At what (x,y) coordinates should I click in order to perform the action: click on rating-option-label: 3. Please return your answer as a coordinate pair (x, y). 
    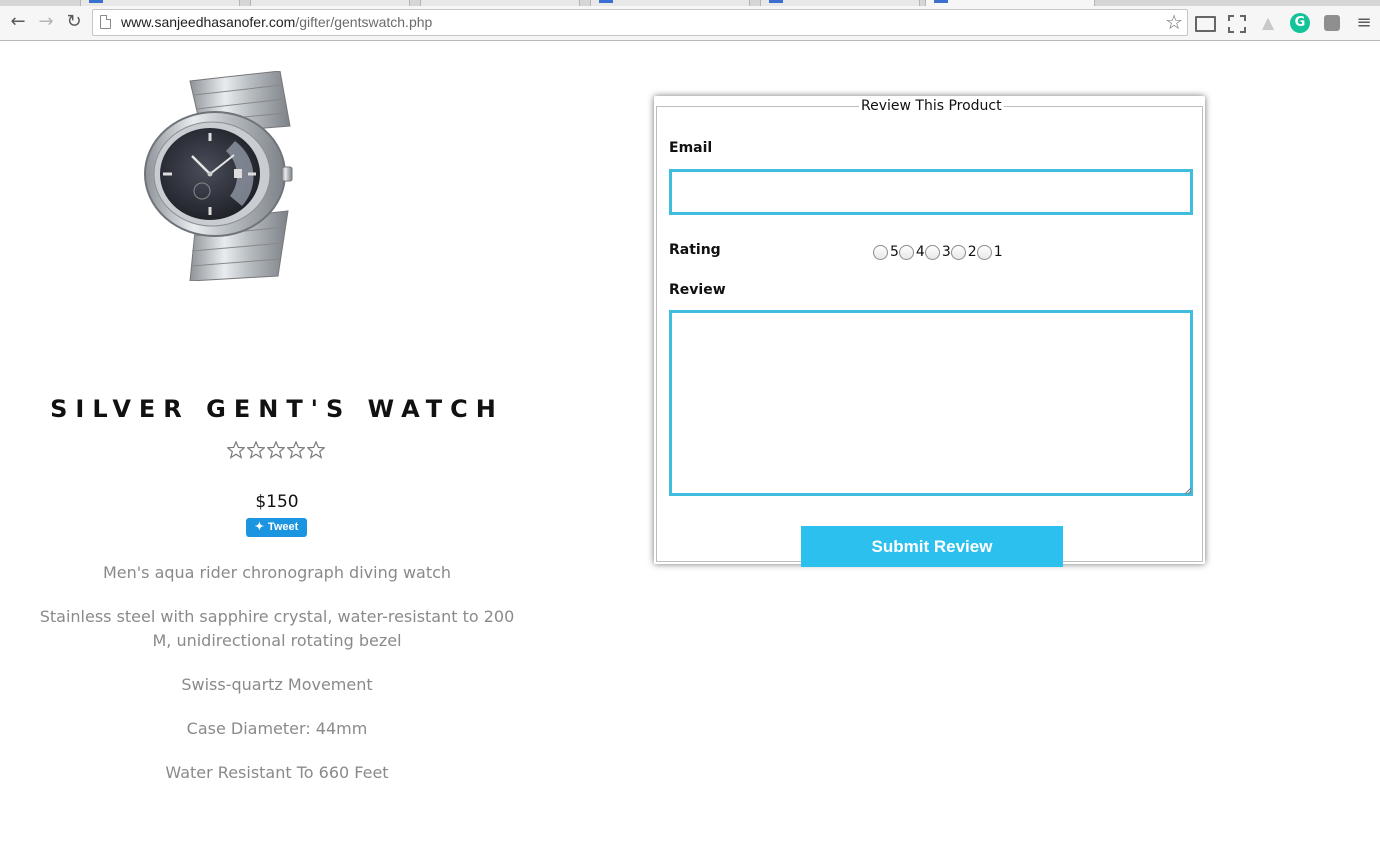
    Looking at the image, I should click on (946, 252).